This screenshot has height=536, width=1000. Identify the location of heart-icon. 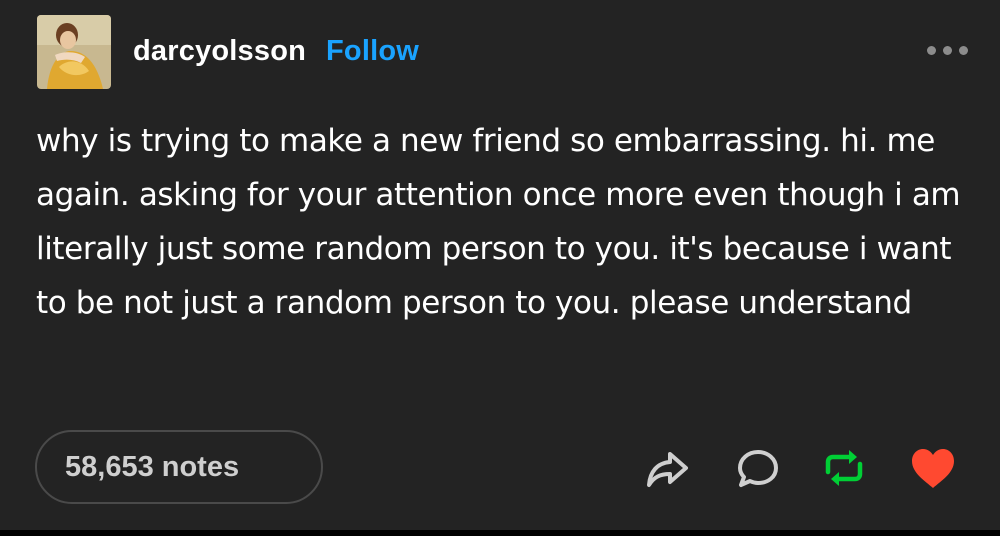
(932, 468).